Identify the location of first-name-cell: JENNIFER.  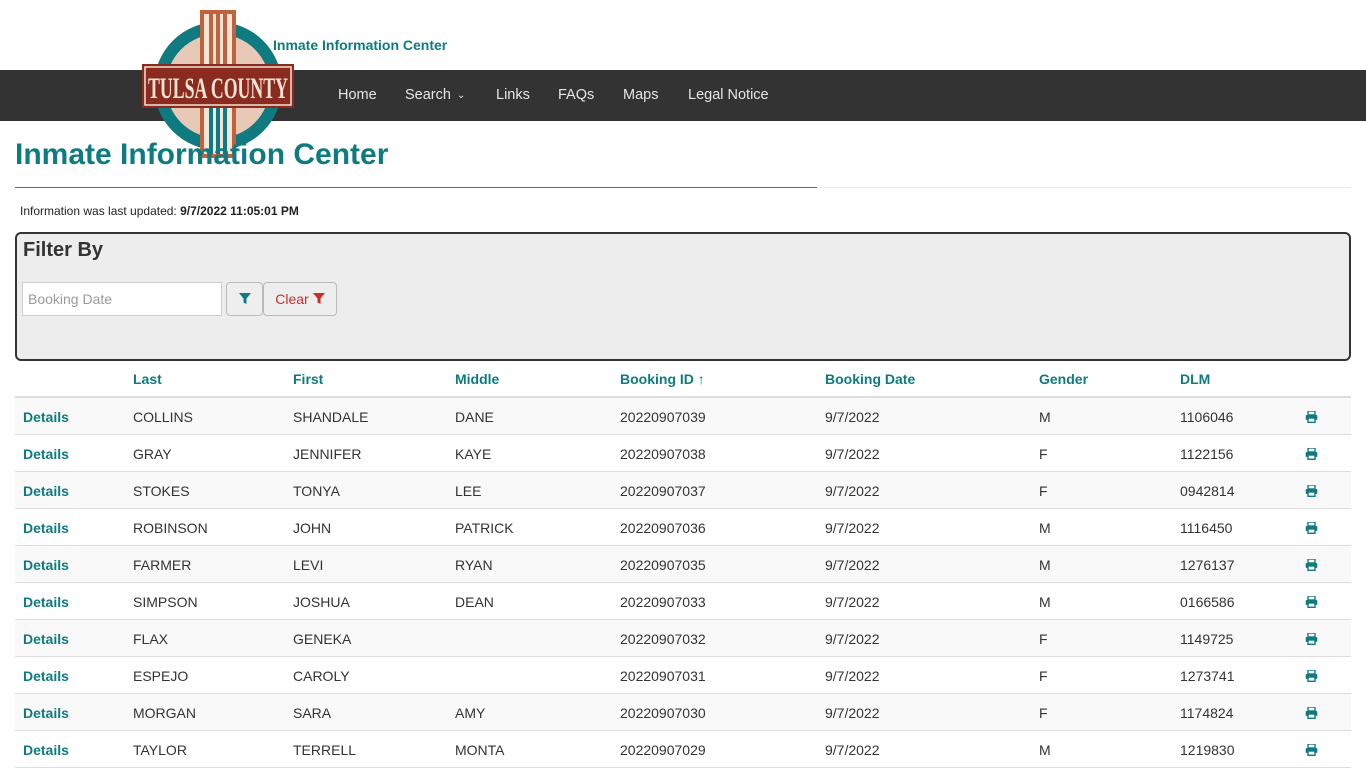
(327, 454).